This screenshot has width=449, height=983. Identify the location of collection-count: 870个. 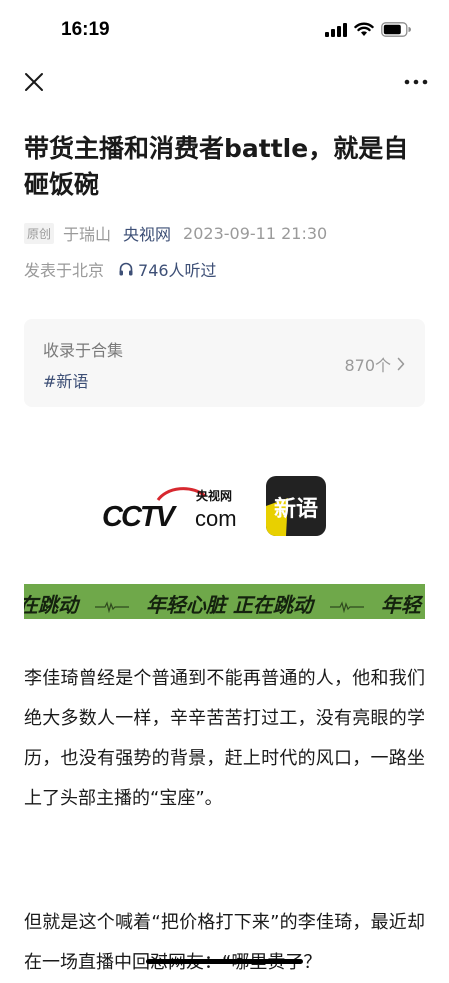
(374, 364).